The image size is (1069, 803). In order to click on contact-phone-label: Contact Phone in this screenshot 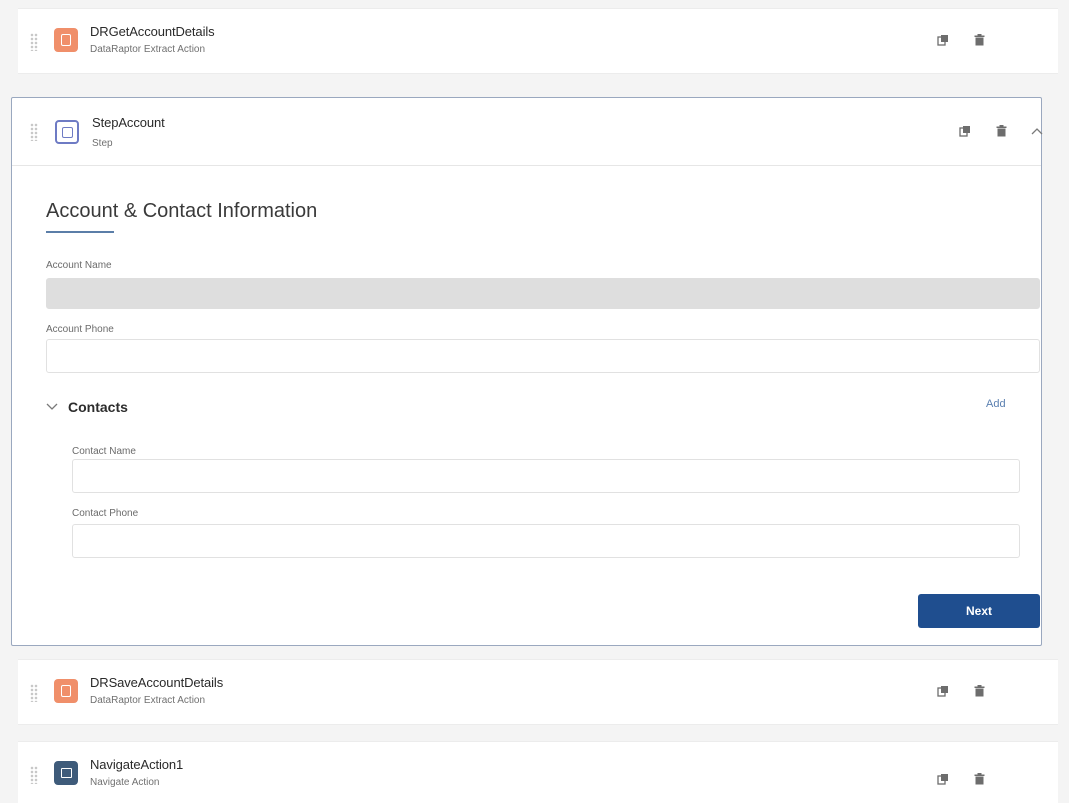, I will do `click(105, 513)`.